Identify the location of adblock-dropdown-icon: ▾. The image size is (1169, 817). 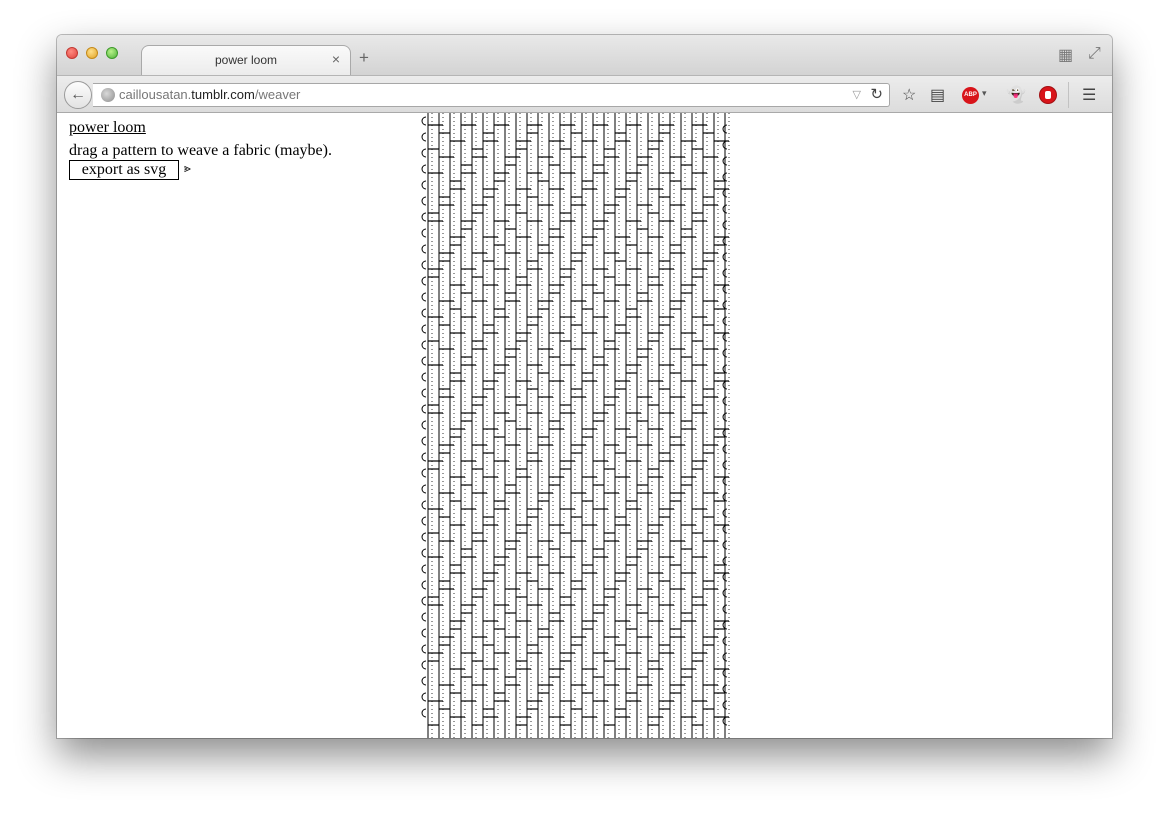
(984, 93).